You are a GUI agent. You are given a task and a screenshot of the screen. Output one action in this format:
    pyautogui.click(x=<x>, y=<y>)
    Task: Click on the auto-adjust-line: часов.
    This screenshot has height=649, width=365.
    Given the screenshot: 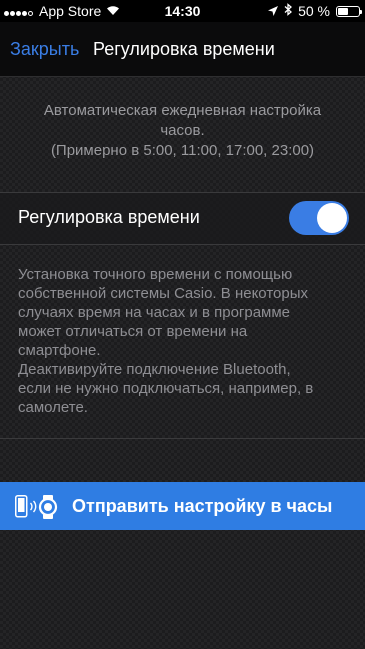 What is the action you would take?
    pyautogui.click(x=182, y=130)
    